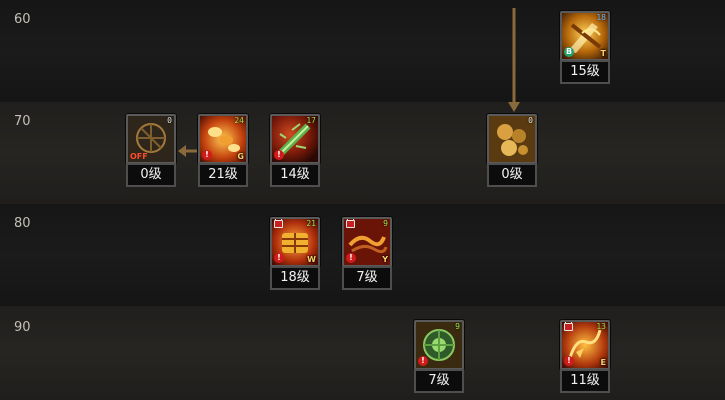  What do you see at coordinates (22, 121) in the screenshot?
I see `row-label-70: 70` at bounding box center [22, 121].